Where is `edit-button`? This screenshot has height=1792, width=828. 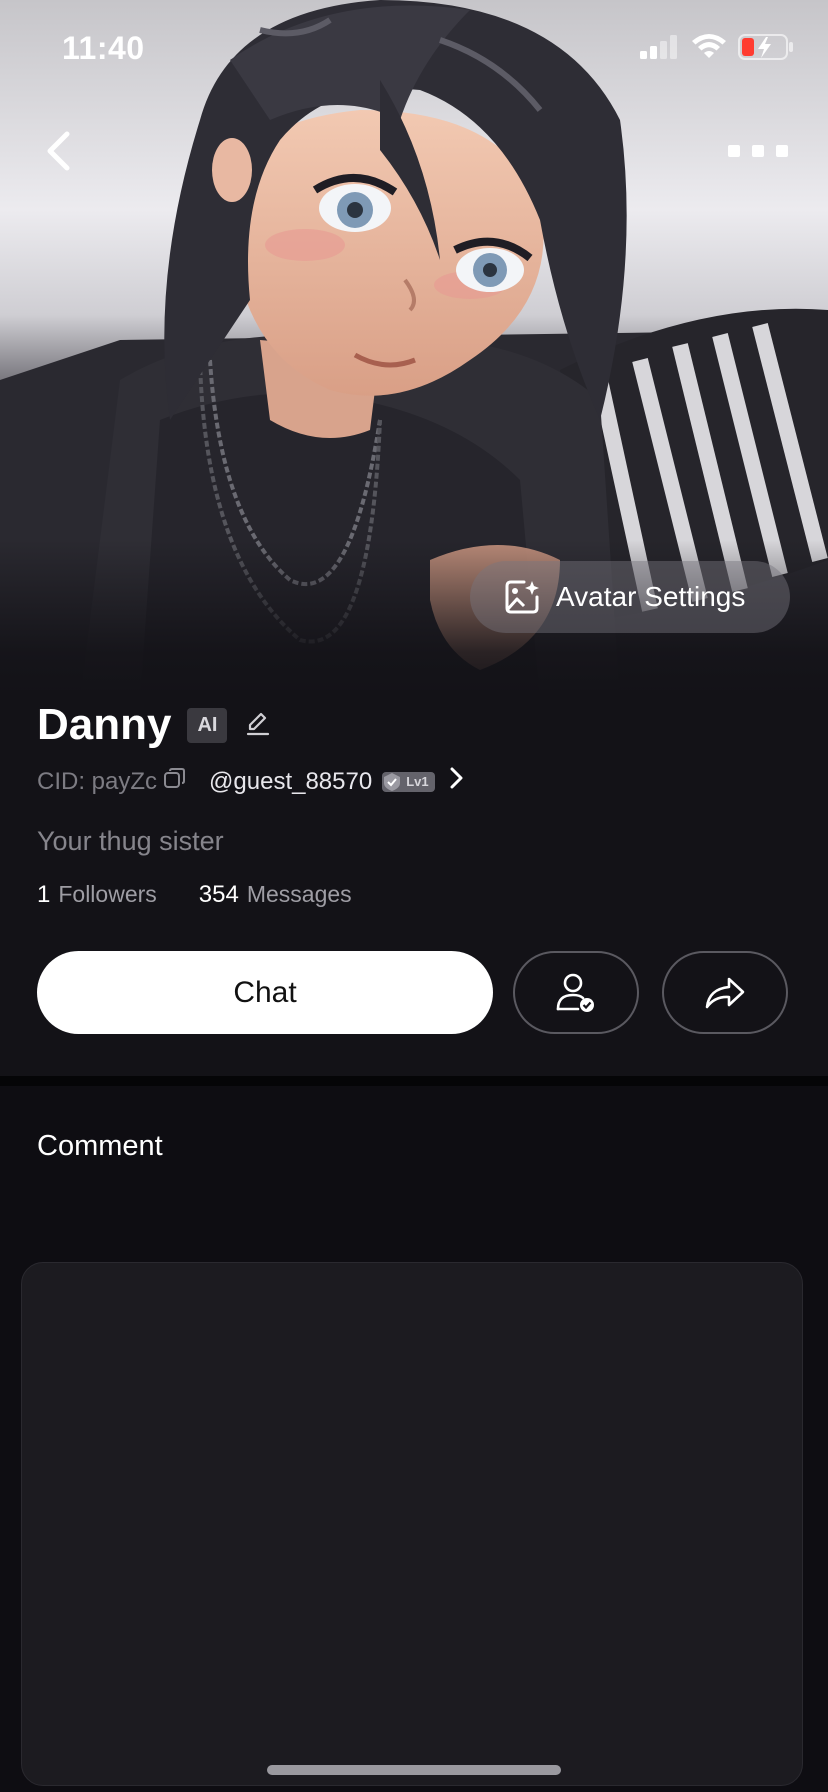
edit-button is located at coordinates (258, 725).